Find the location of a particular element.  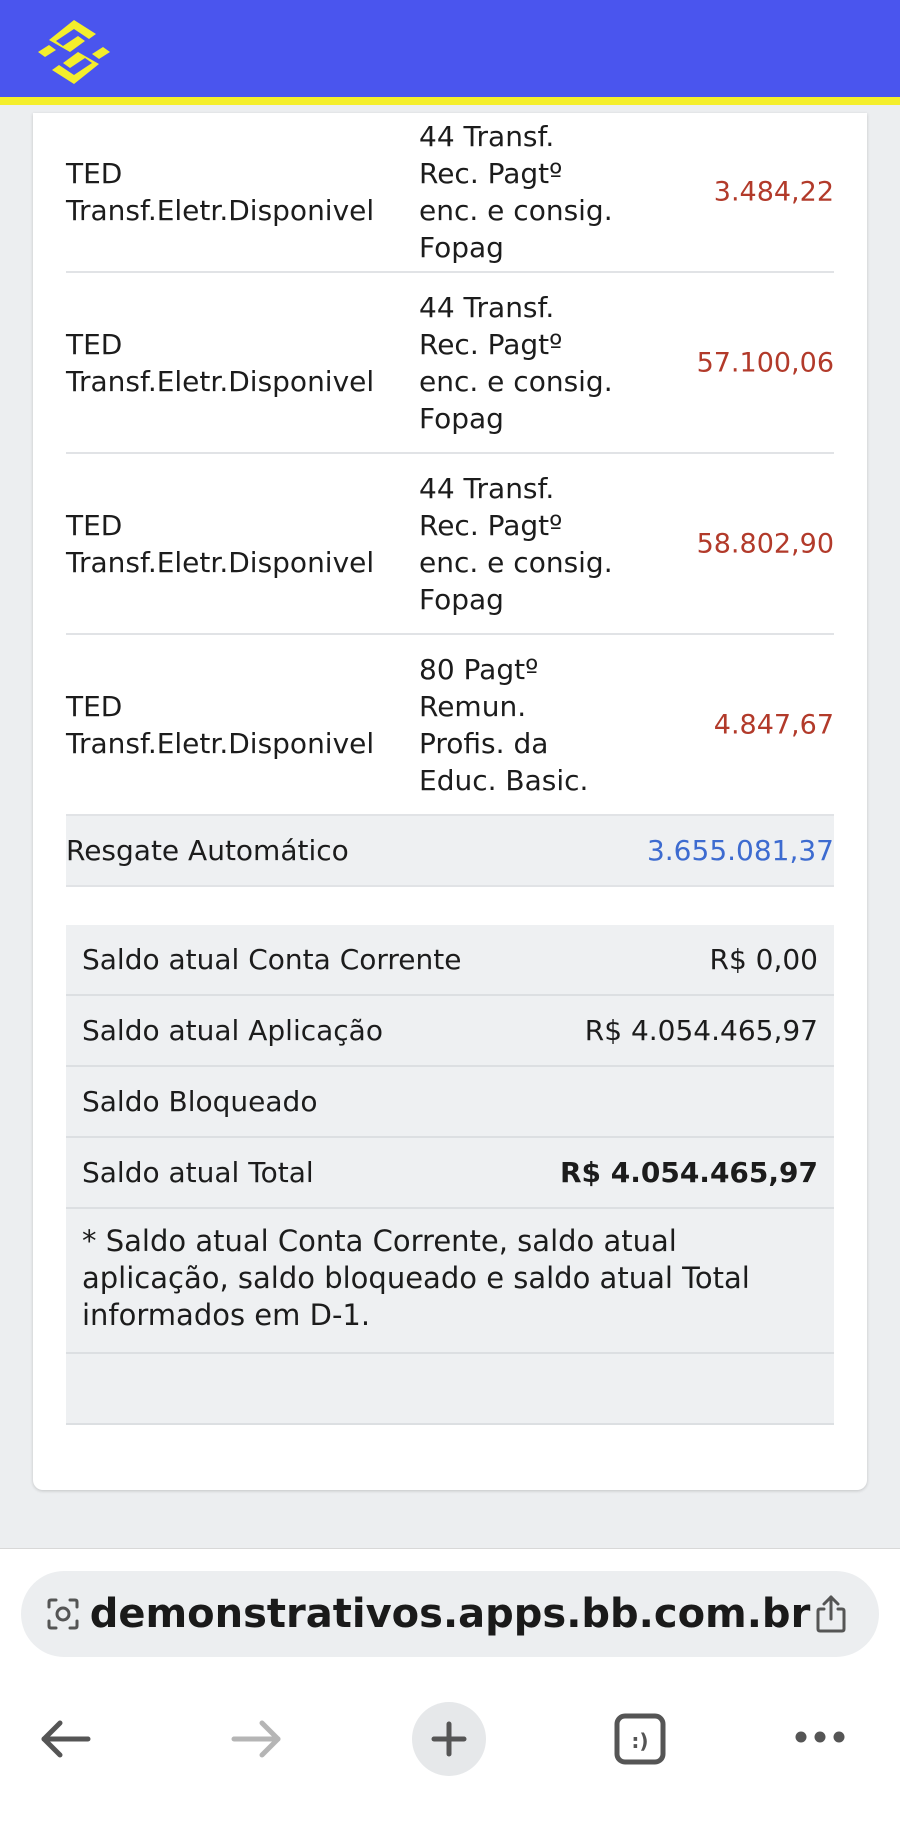

new-tab-plus-icon is located at coordinates (449, 1739).